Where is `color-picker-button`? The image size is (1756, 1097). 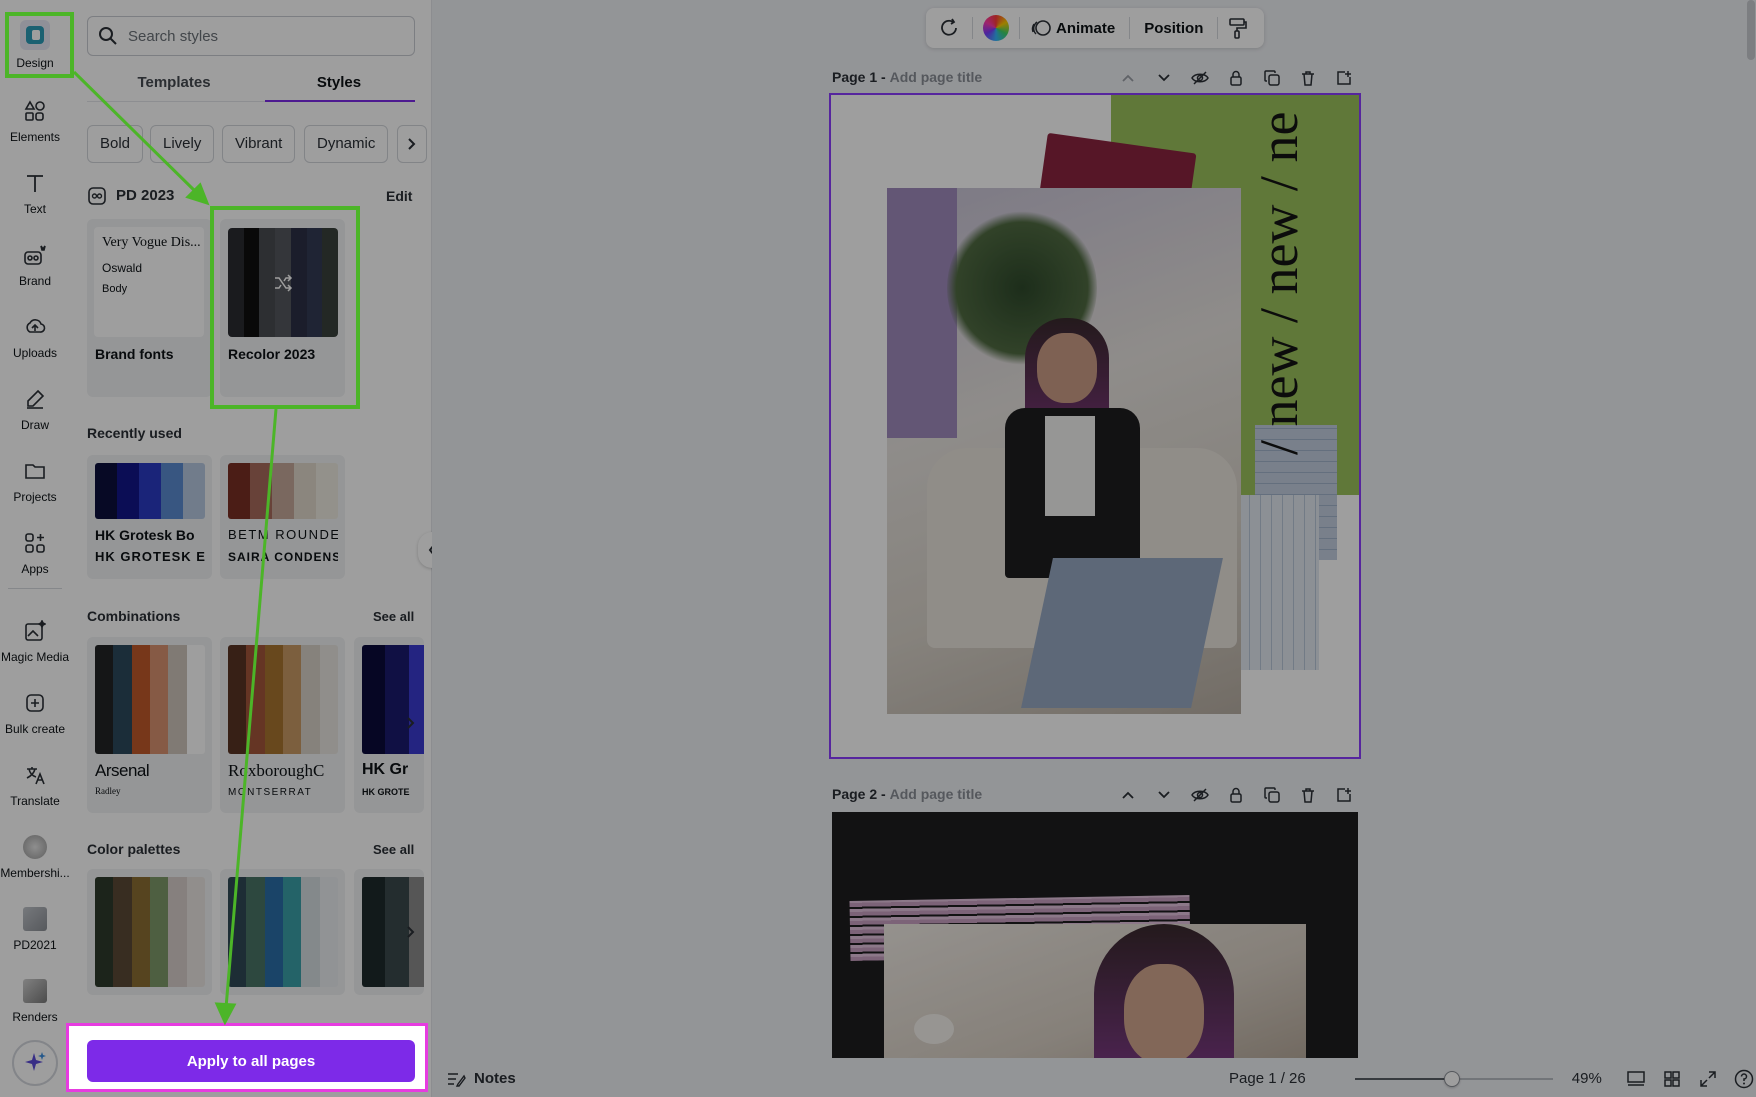
color-picker-button is located at coordinates (996, 28).